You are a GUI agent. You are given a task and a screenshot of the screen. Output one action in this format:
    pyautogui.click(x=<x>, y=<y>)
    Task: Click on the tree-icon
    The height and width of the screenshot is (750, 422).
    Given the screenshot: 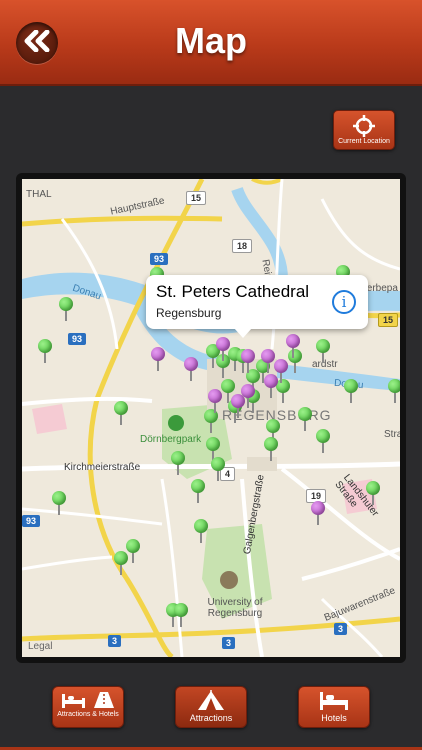 What is the action you would take?
    pyautogui.click(x=176, y=423)
    